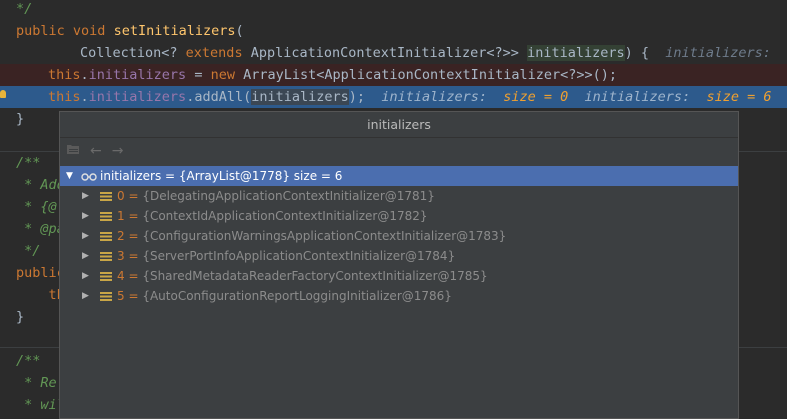 The width and height of the screenshot is (787, 419). I want to click on hint-value: size = 0, so click(536, 97).